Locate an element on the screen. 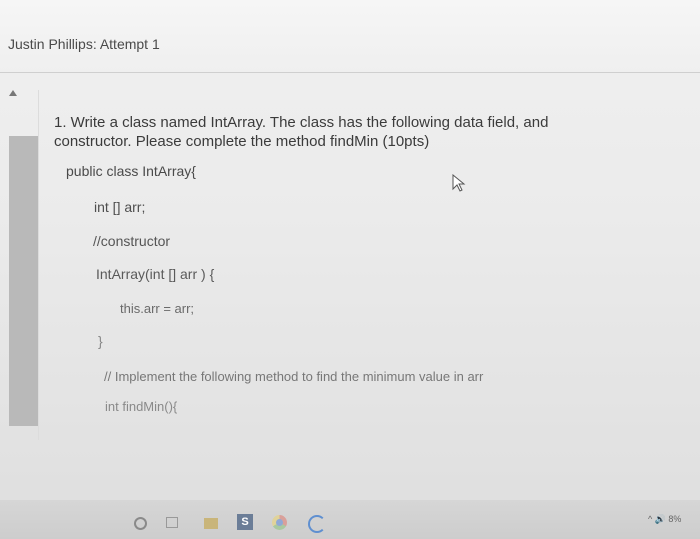 The image size is (700, 539). search-icon is located at coordinates (140, 523).